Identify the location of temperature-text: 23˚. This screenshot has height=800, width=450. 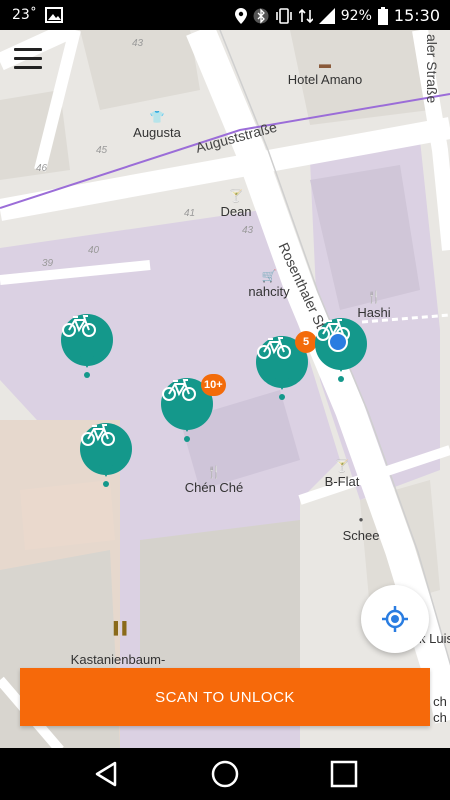
(24, 15).